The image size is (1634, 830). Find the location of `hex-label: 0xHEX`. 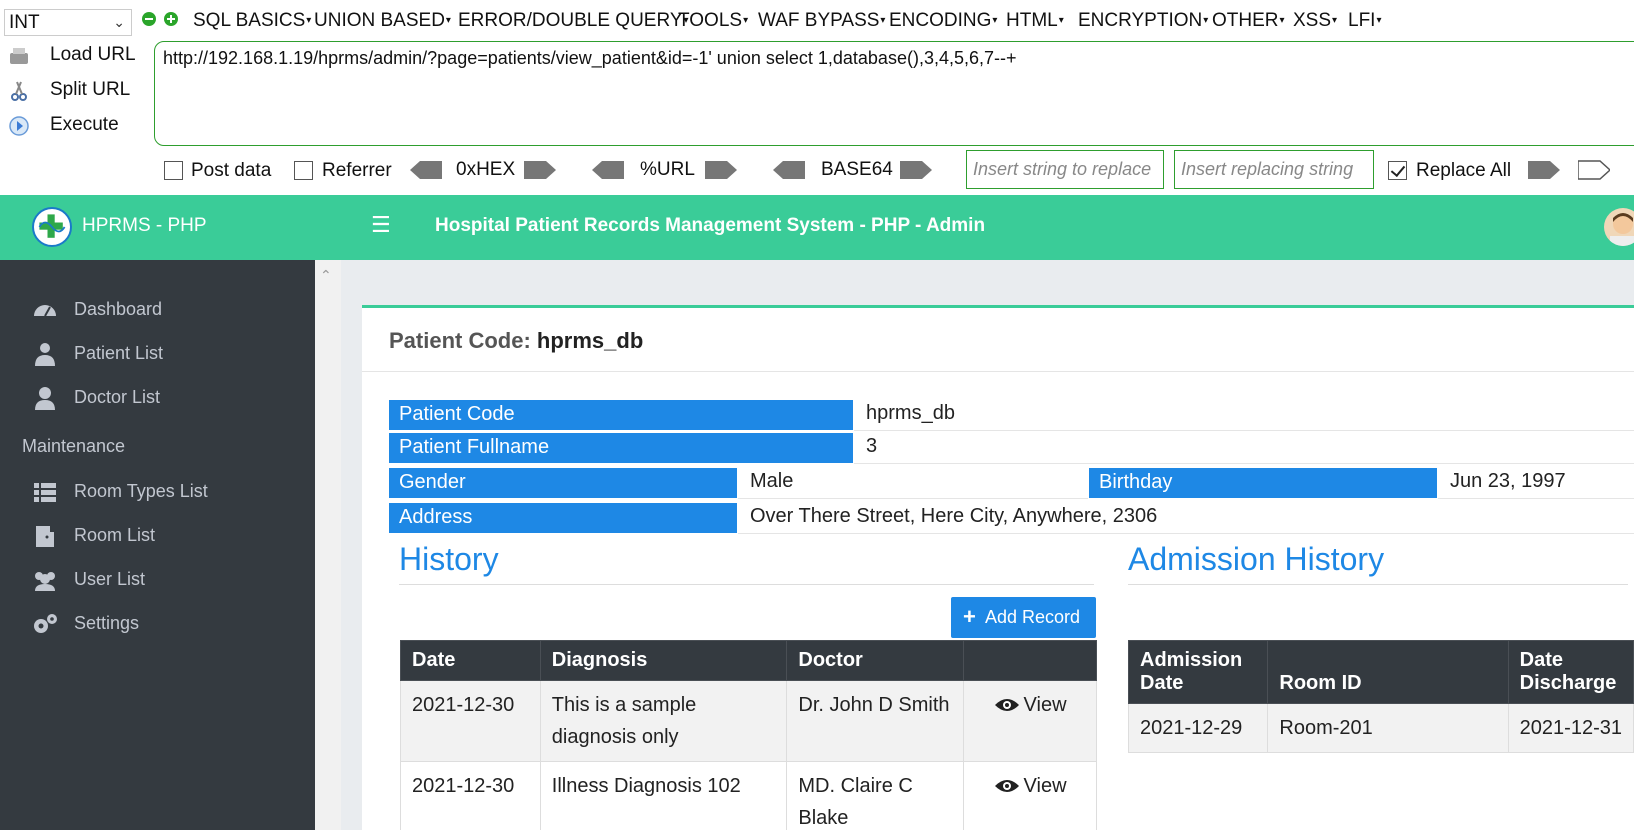

hex-label: 0xHEX is located at coordinates (486, 169).